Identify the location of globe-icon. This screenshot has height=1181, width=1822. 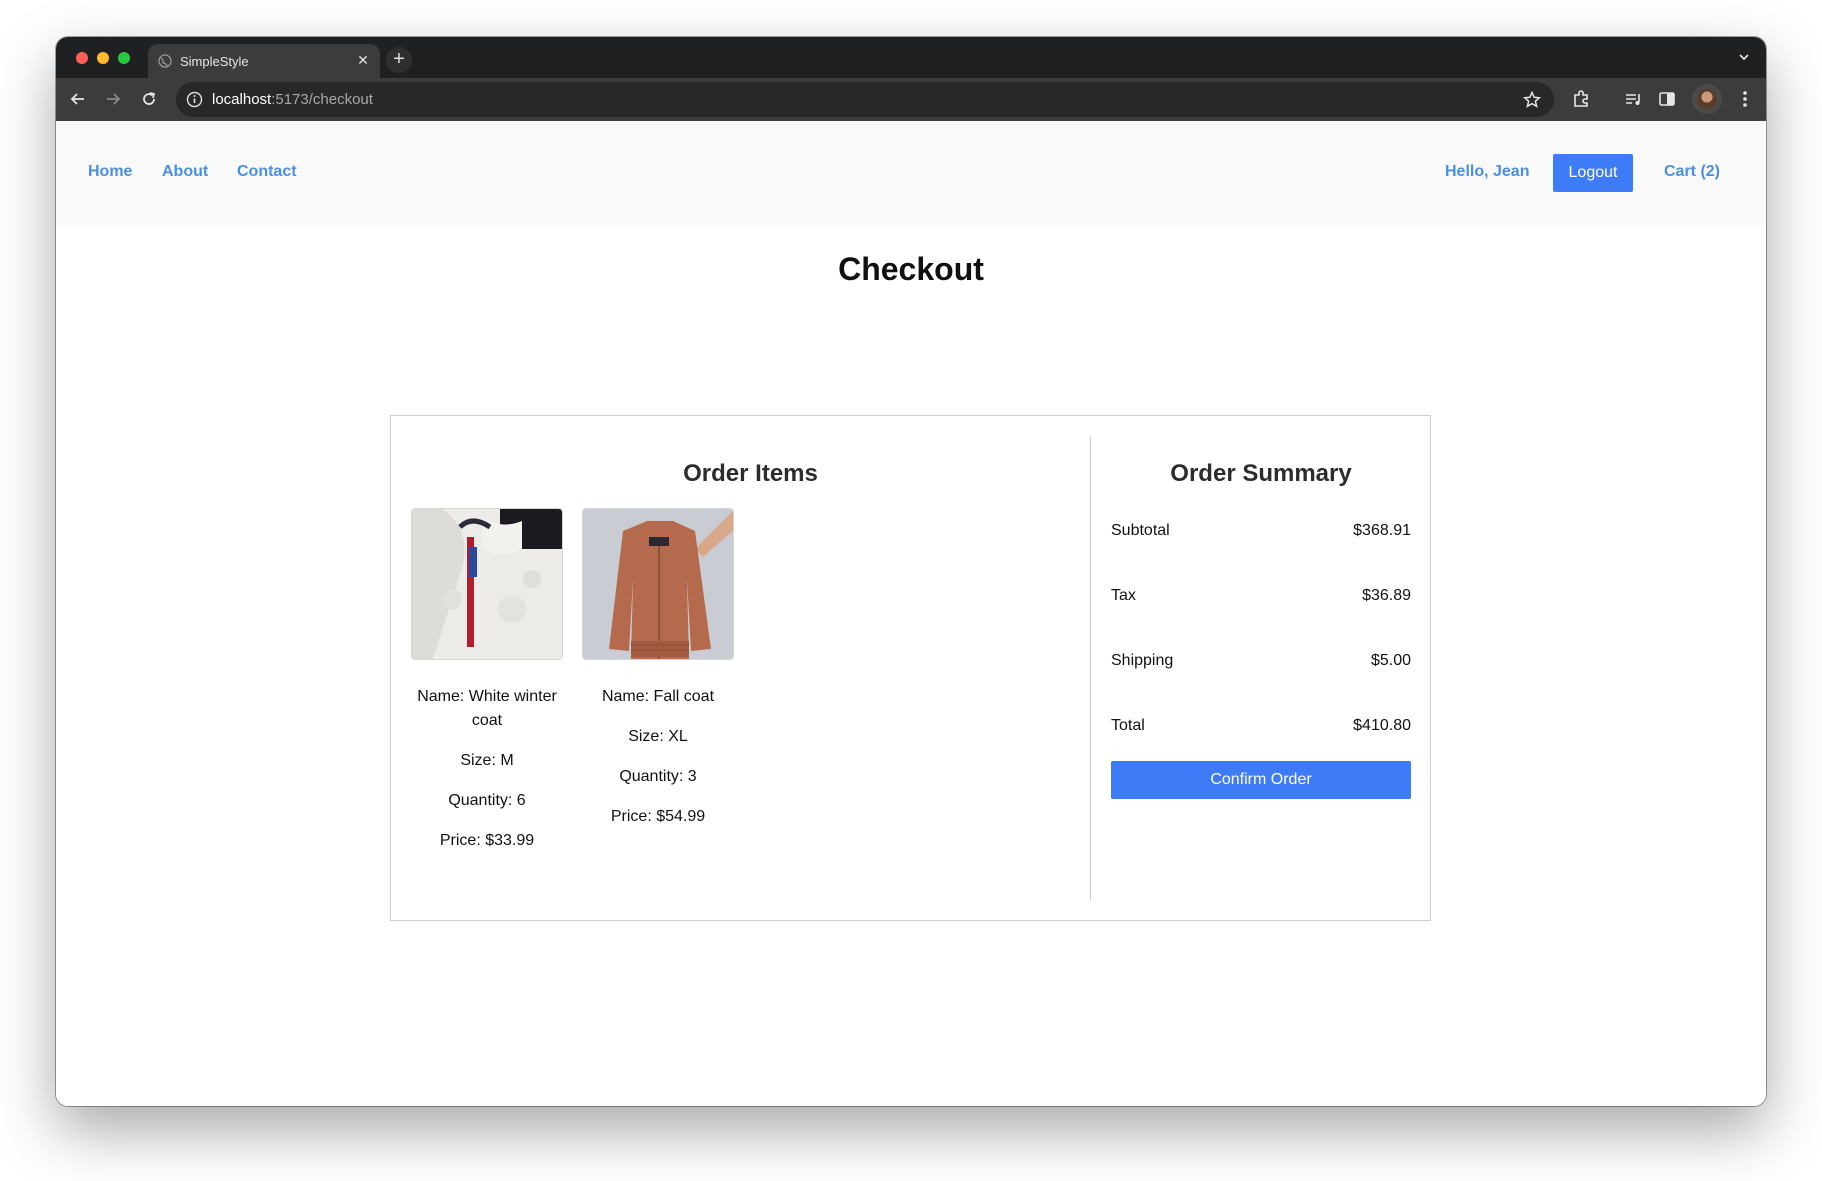
(165, 61).